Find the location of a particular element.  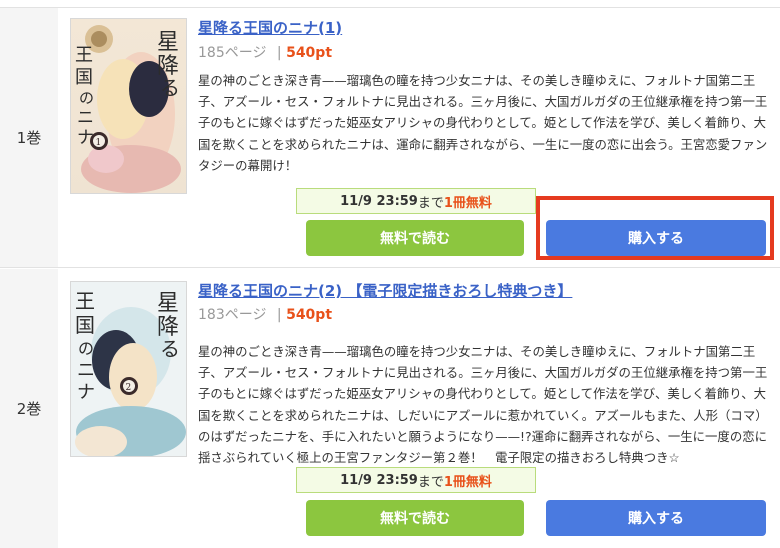

volume-meta: 183ページ | 540pt is located at coordinates (265, 314).